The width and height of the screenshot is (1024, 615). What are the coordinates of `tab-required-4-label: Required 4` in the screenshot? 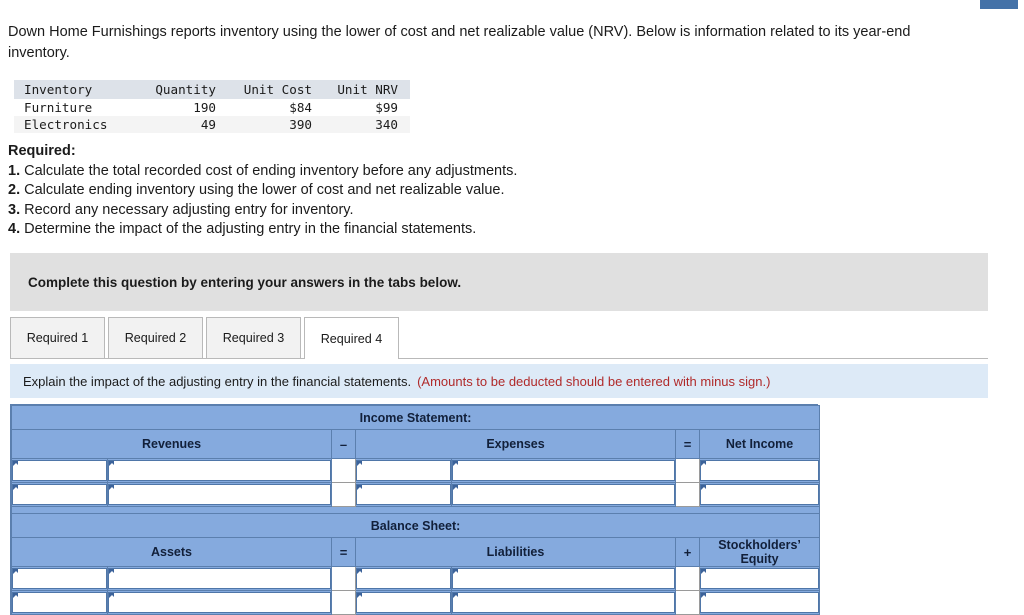 It's located at (351, 338).